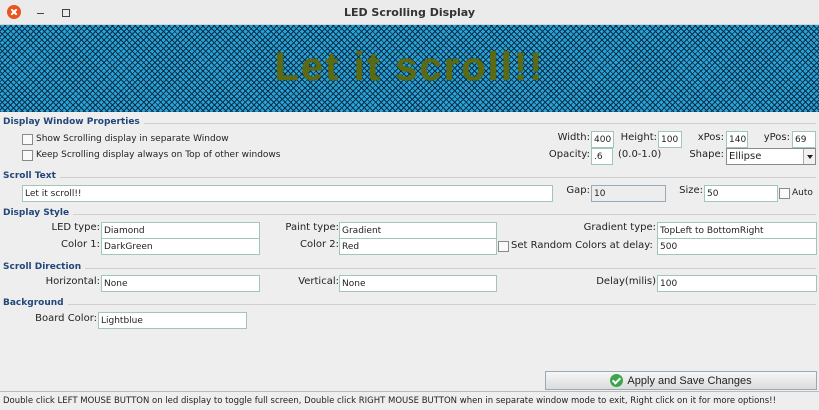 The height and width of the screenshot is (410, 819). I want to click on color2-field: Red, so click(418, 246).